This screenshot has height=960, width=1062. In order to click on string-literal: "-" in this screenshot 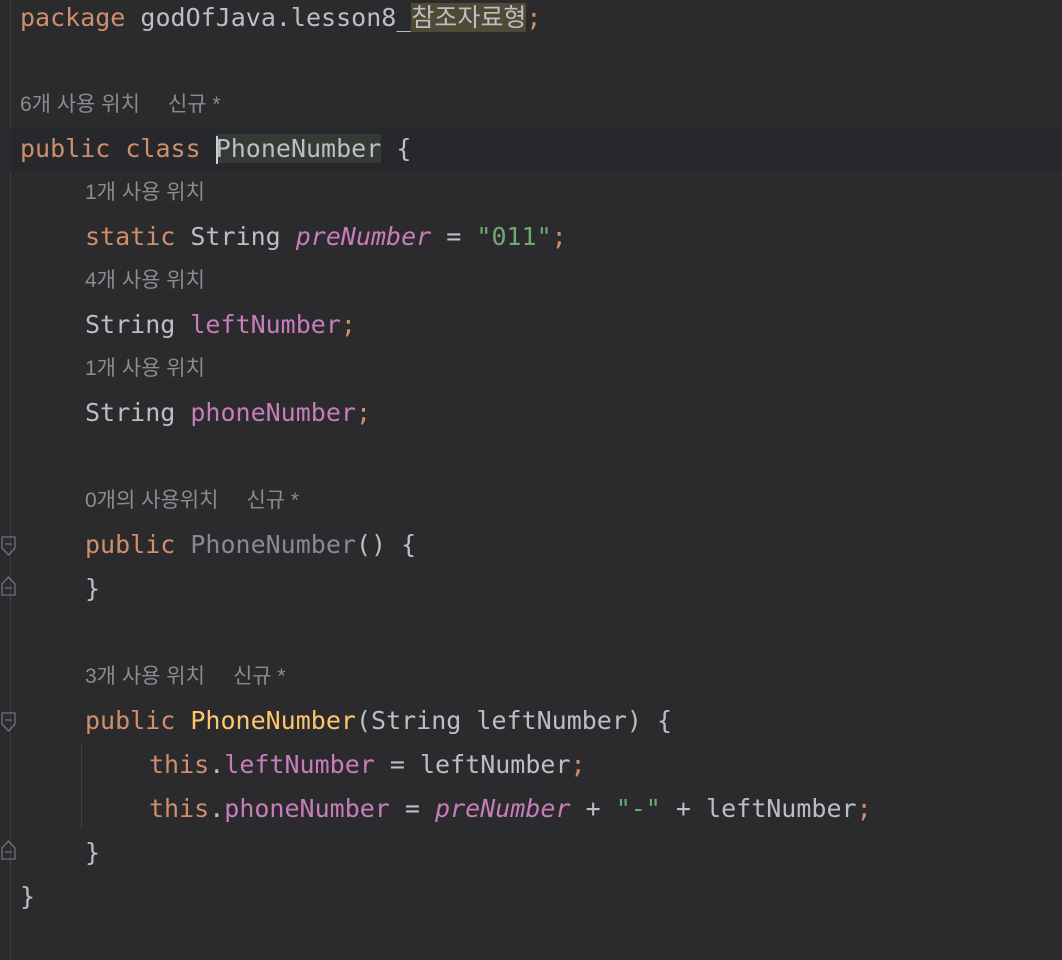, I will do `click(638, 808)`.